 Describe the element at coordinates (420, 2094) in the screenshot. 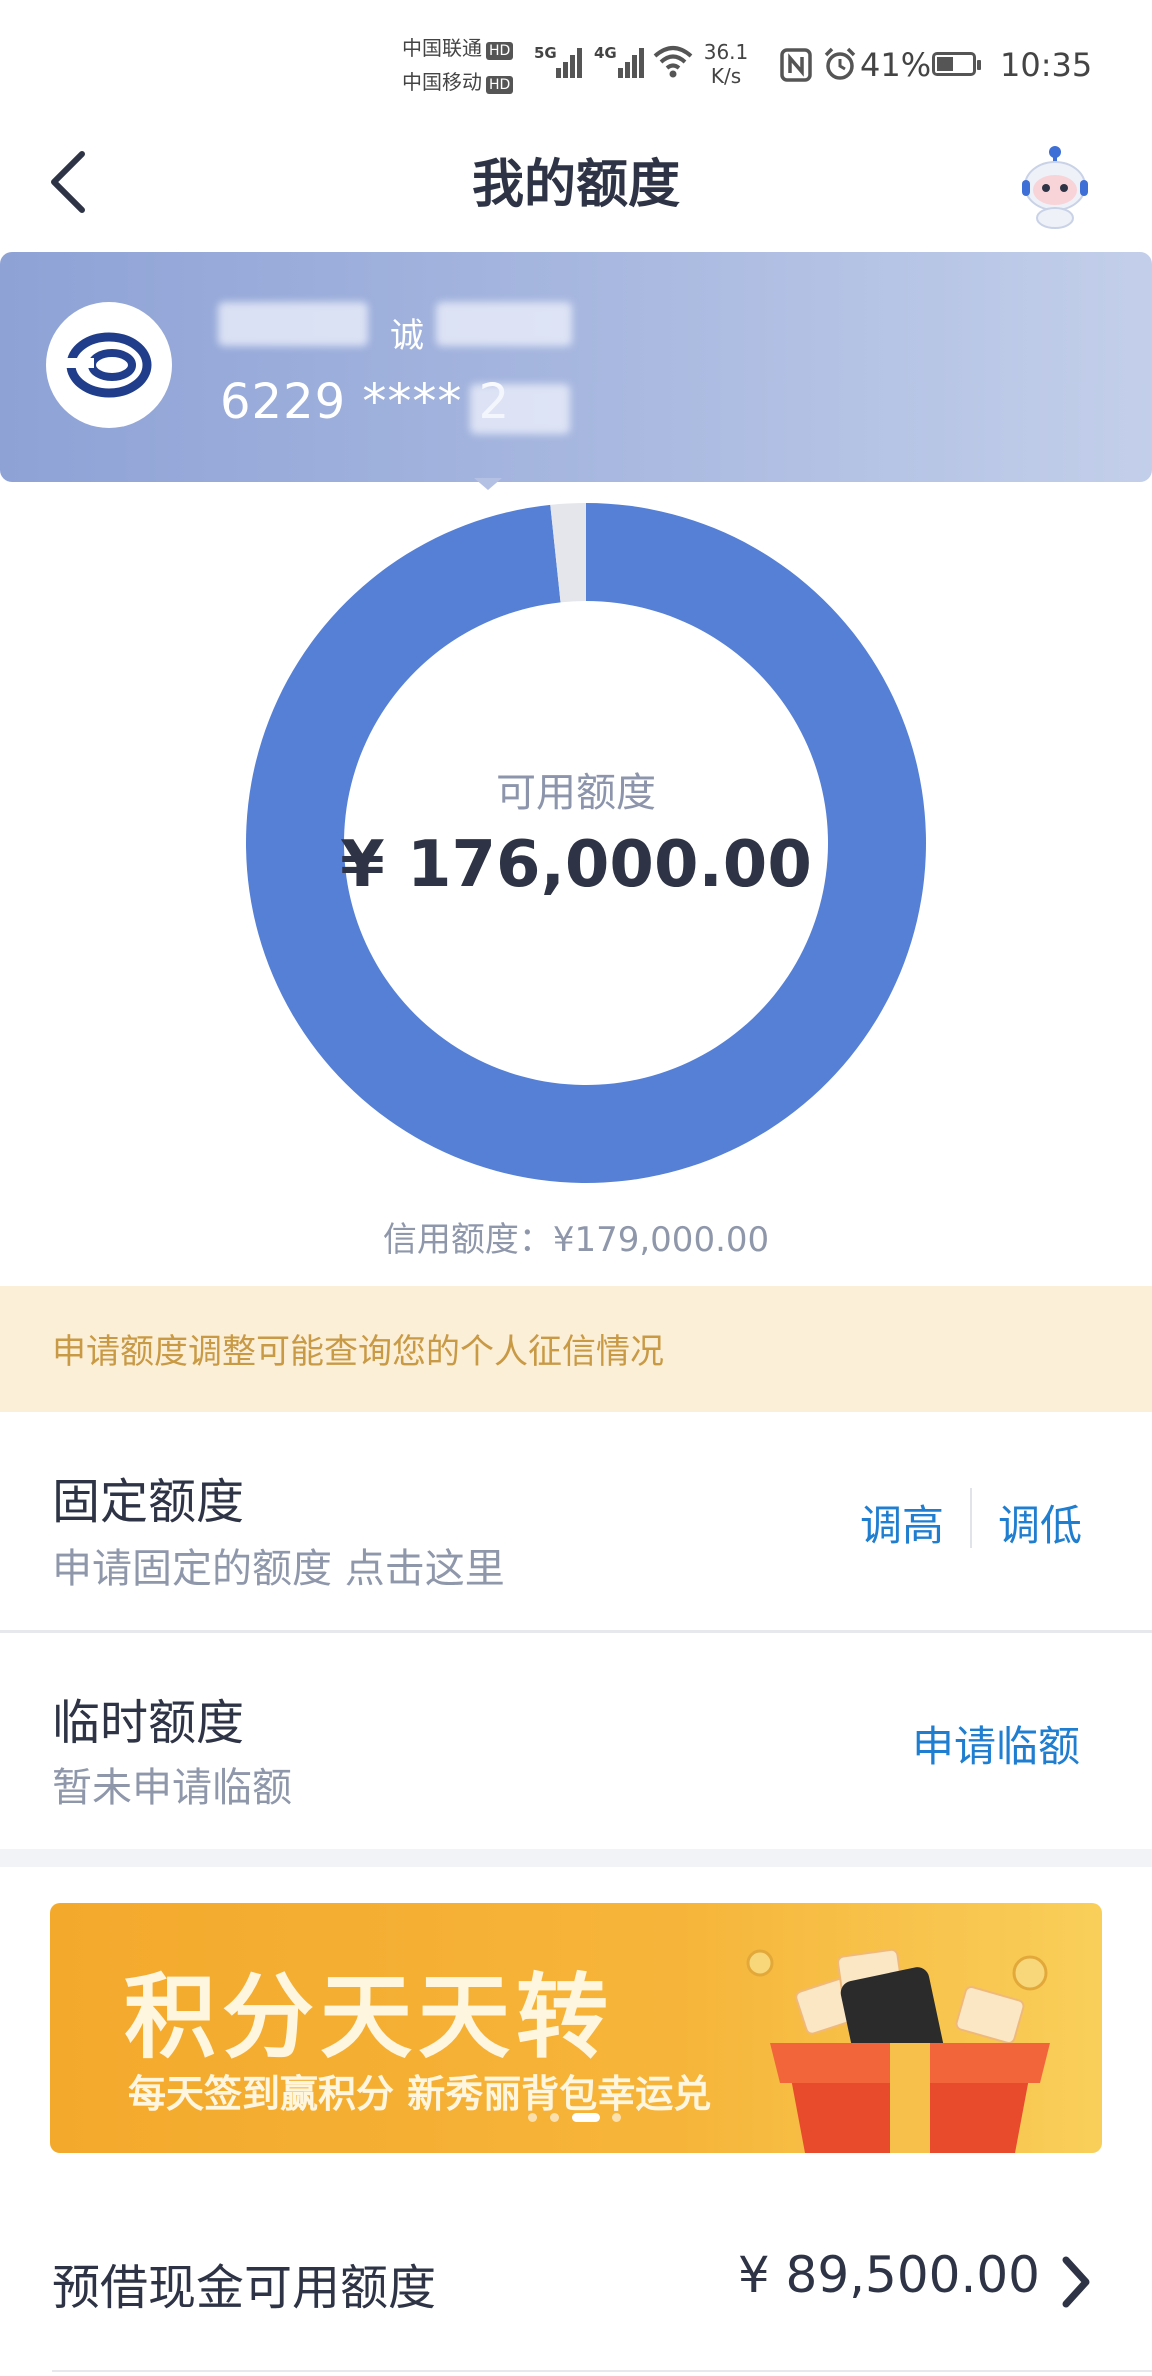

I see `promo-subtitle: 每天签到赢积分 新秀丽背包幸运兑` at that location.